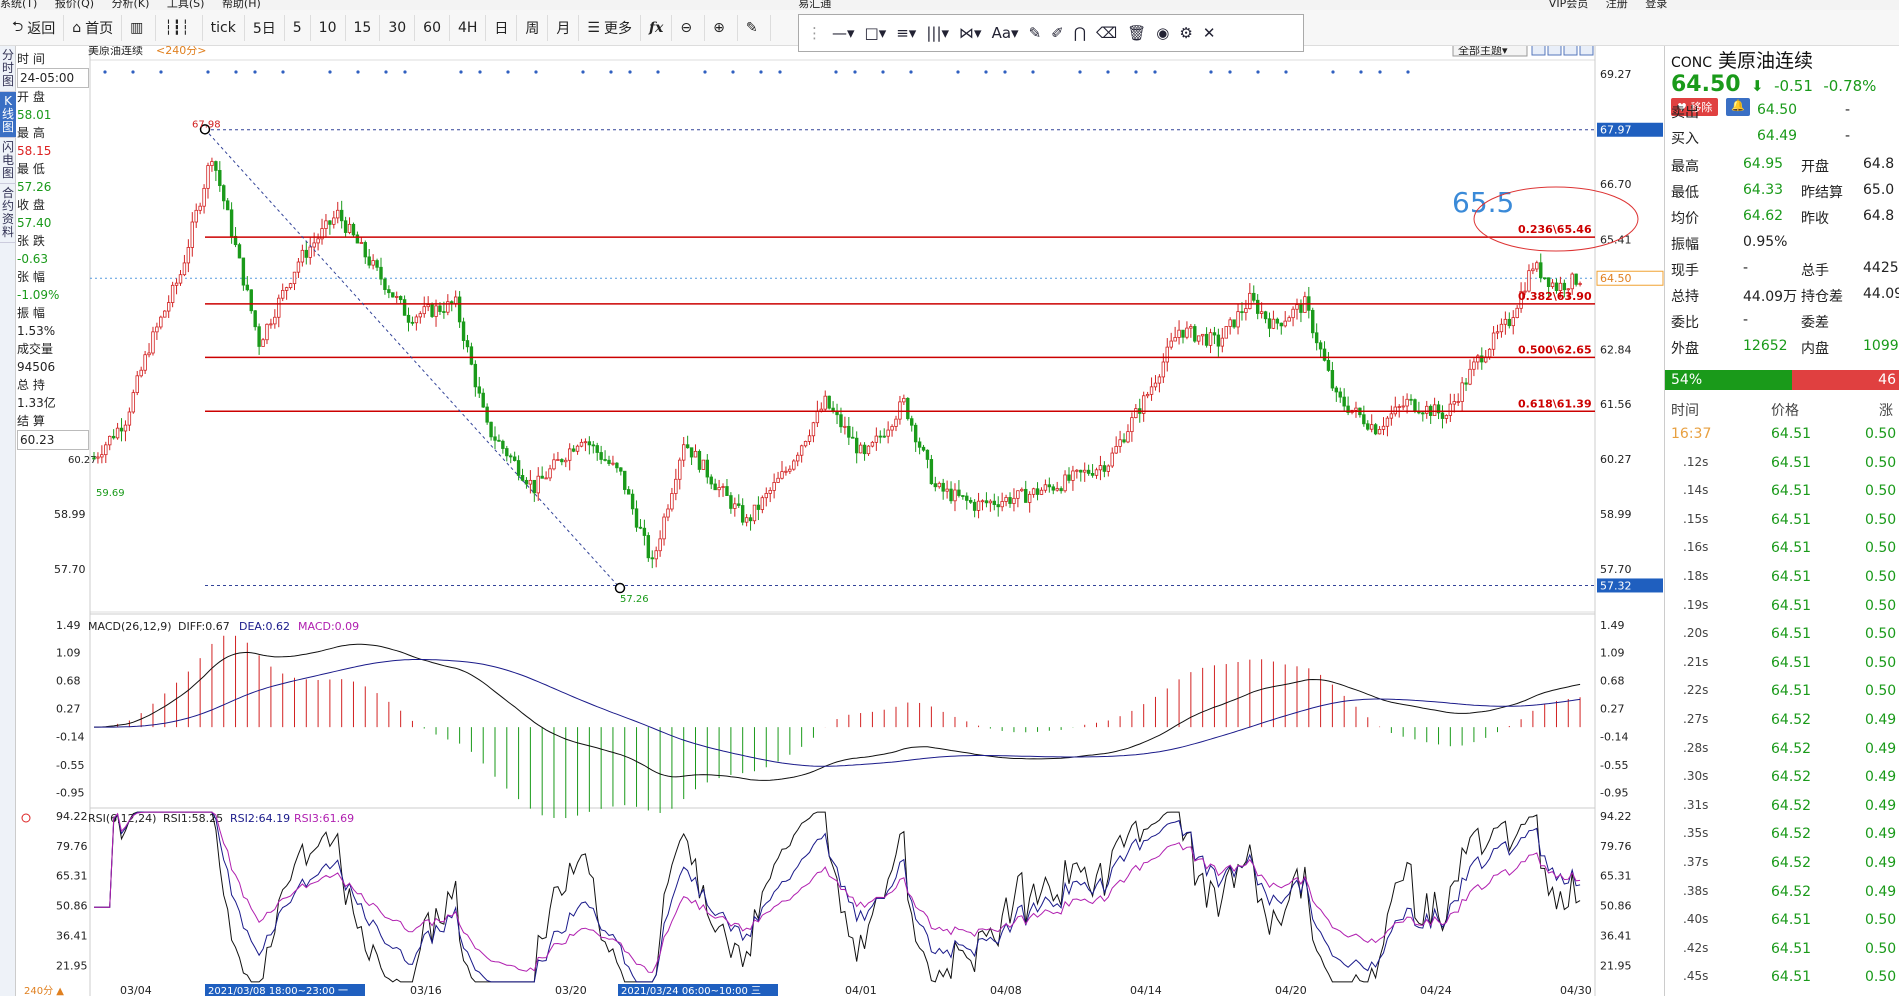 This screenshot has width=1899, height=996. What do you see at coordinates (937, 33) in the screenshot?
I see `gann-tool: |||▾` at bounding box center [937, 33].